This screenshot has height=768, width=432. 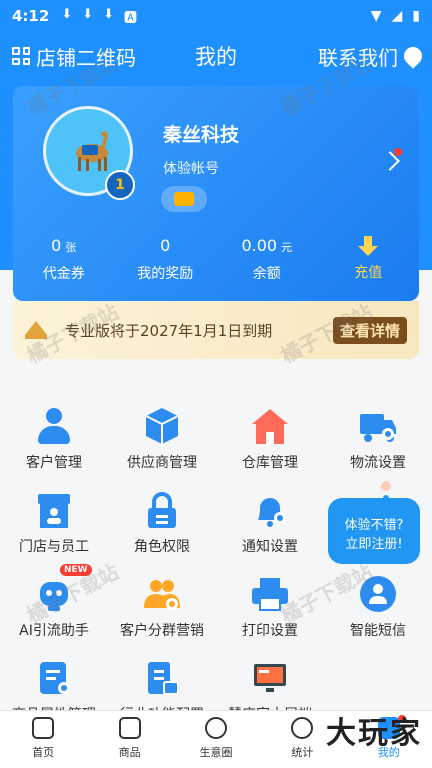 I want to click on lock-icon, so click(x=162, y=510).